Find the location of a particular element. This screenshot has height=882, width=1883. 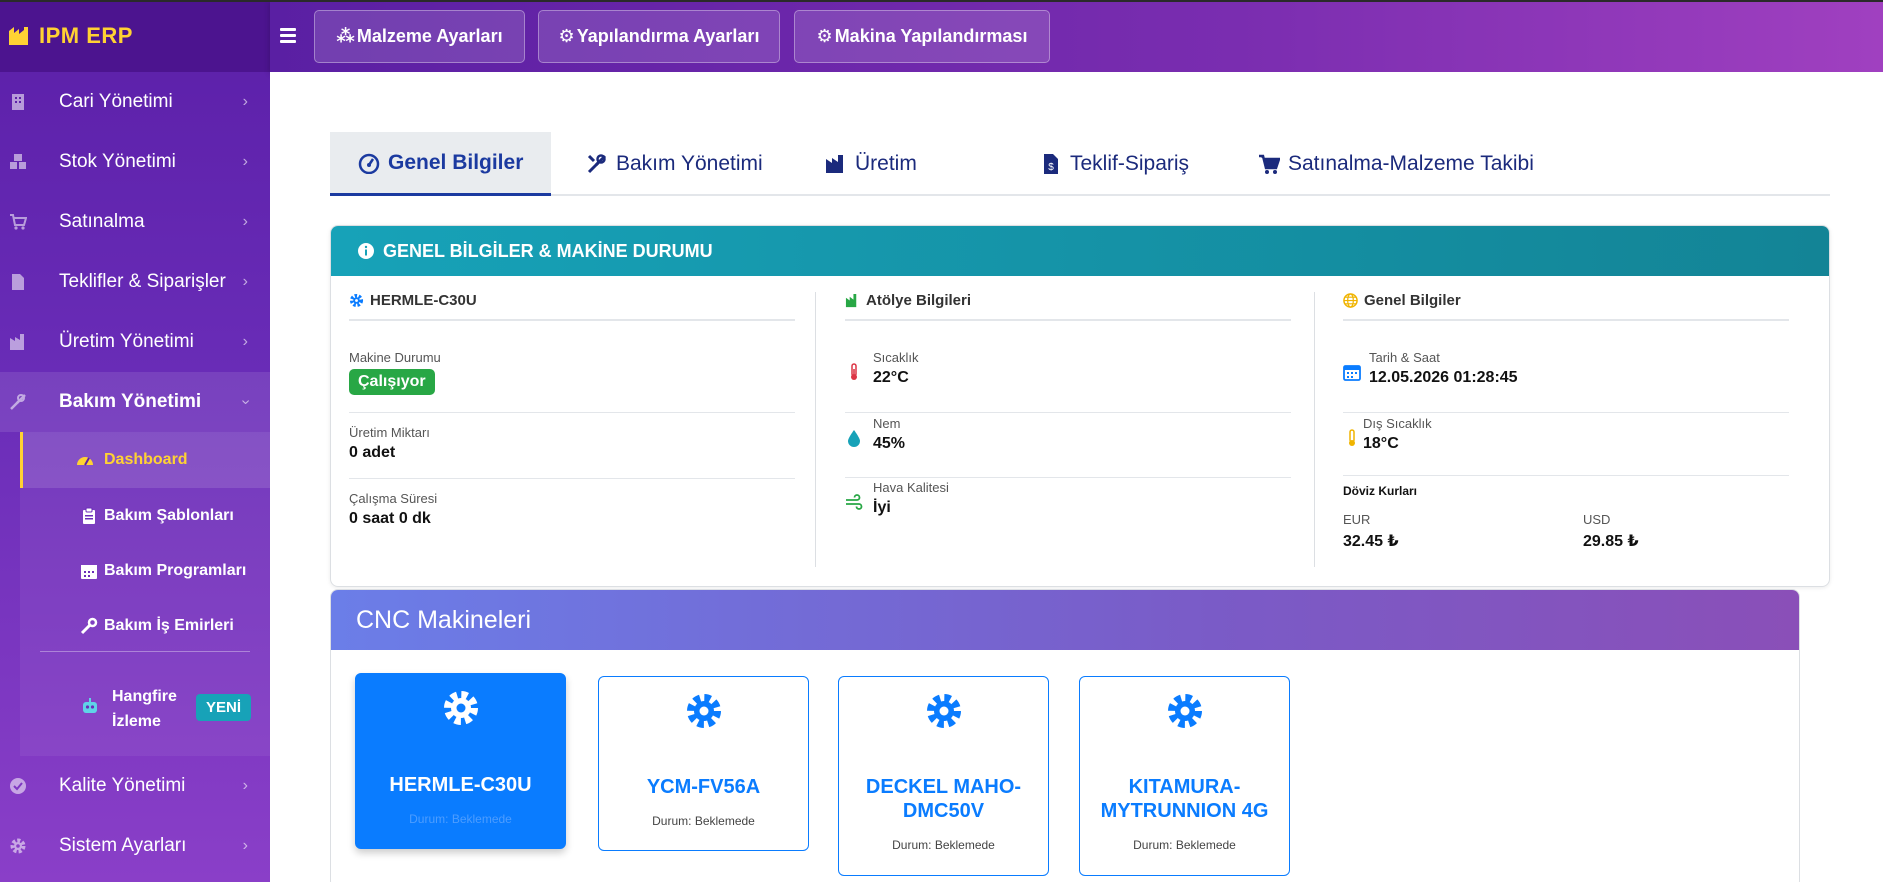

sub-item-is-emirleri: Bakım İş Emirleri is located at coordinates (145, 626).